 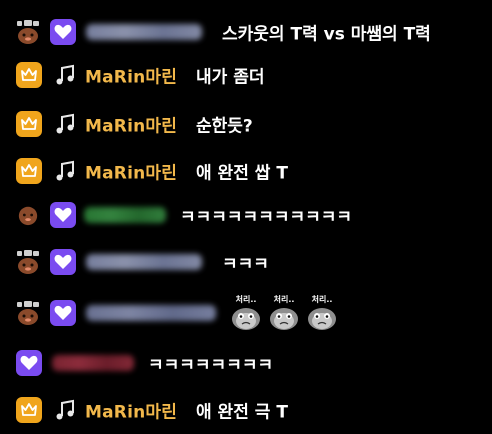 I want to click on chat-message: MaRin마린 애 완전 쌉 T, so click(x=246, y=171).